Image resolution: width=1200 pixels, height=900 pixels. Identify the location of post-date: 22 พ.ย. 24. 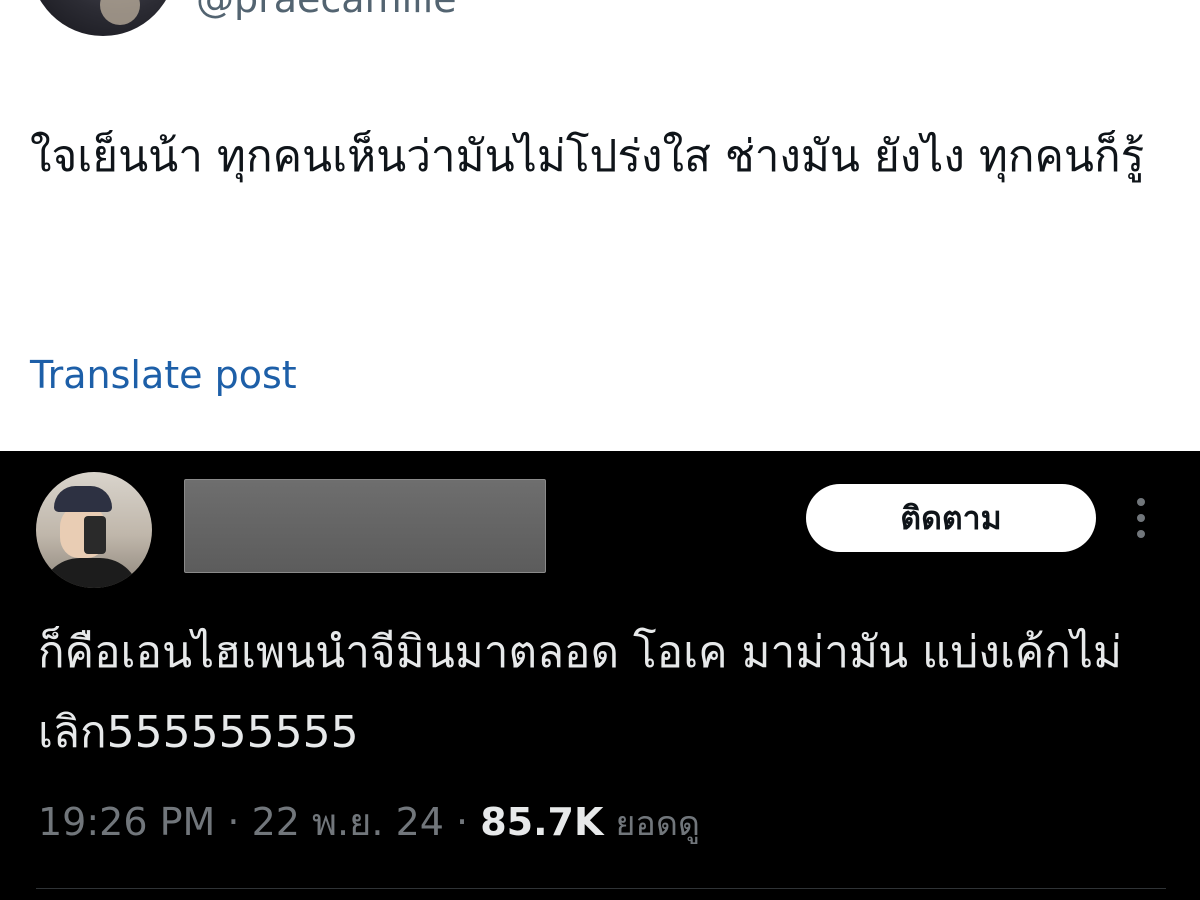
(348, 822).